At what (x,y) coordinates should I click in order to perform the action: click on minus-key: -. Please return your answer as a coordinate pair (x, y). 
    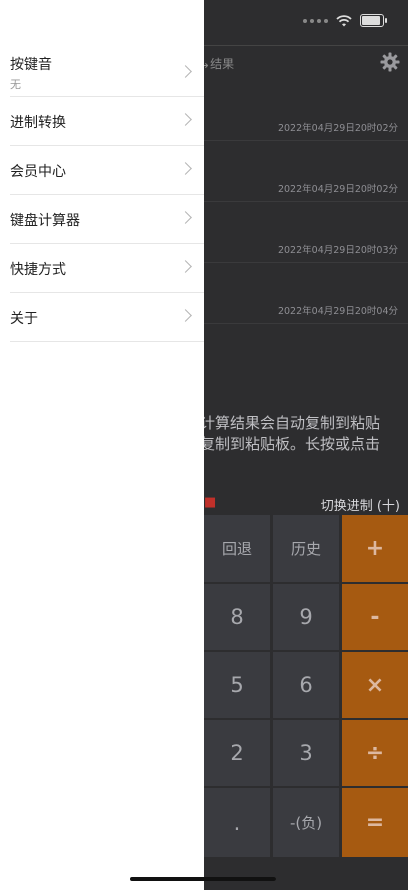
    Looking at the image, I should click on (375, 617).